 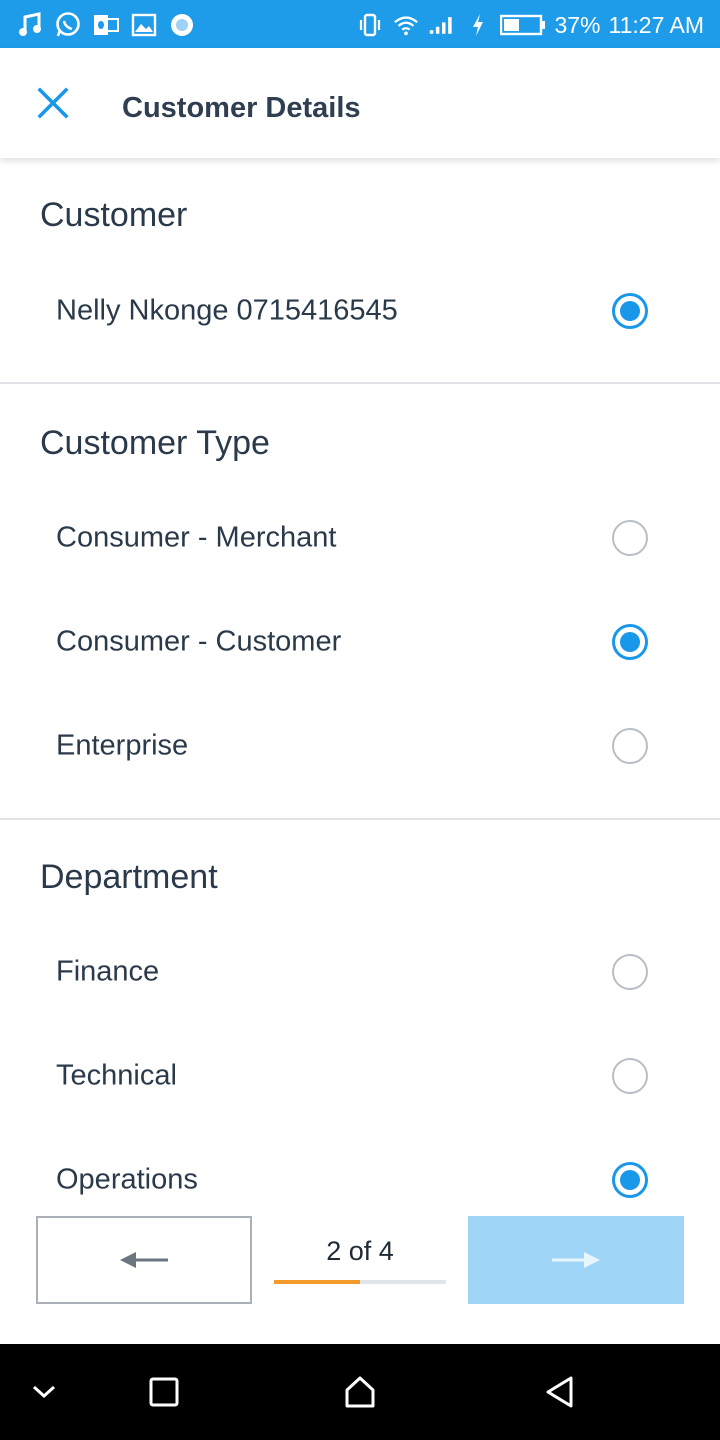 What do you see at coordinates (656, 24) in the screenshot?
I see `status-time: 11:27 AM` at bounding box center [656, 24].